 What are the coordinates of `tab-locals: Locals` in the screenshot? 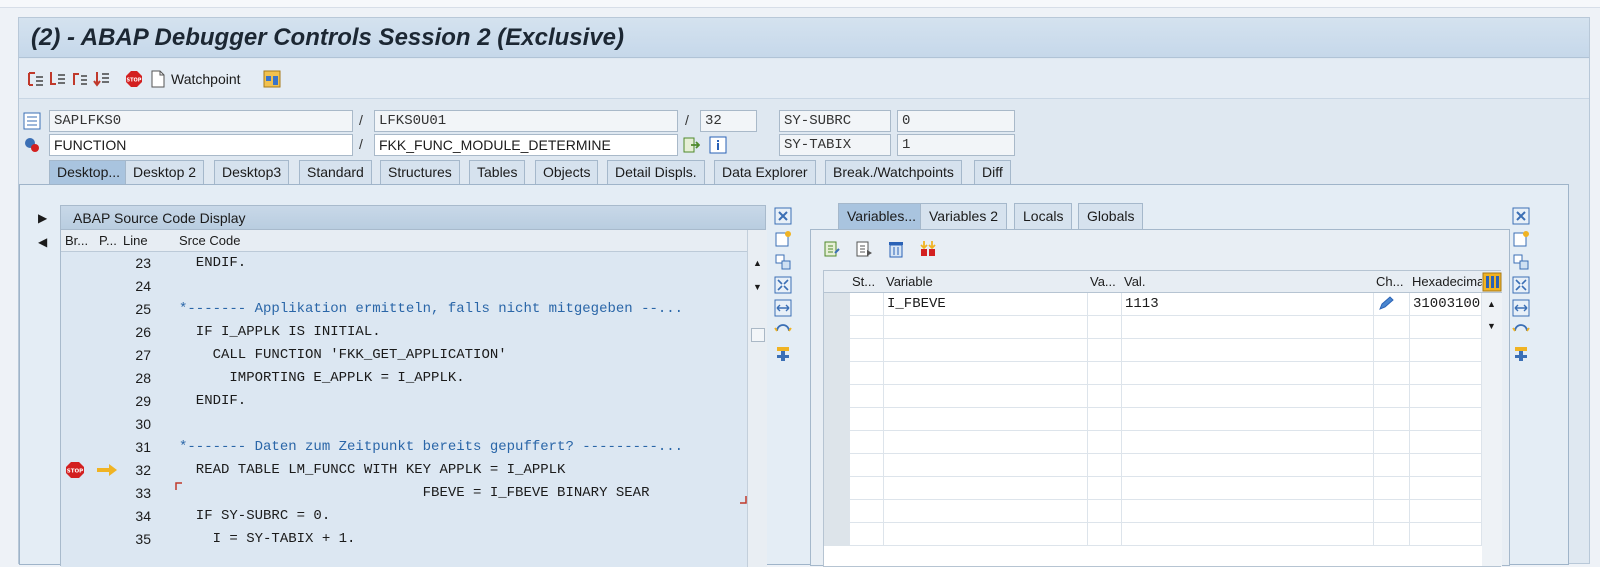 It's located at (1043, 216).